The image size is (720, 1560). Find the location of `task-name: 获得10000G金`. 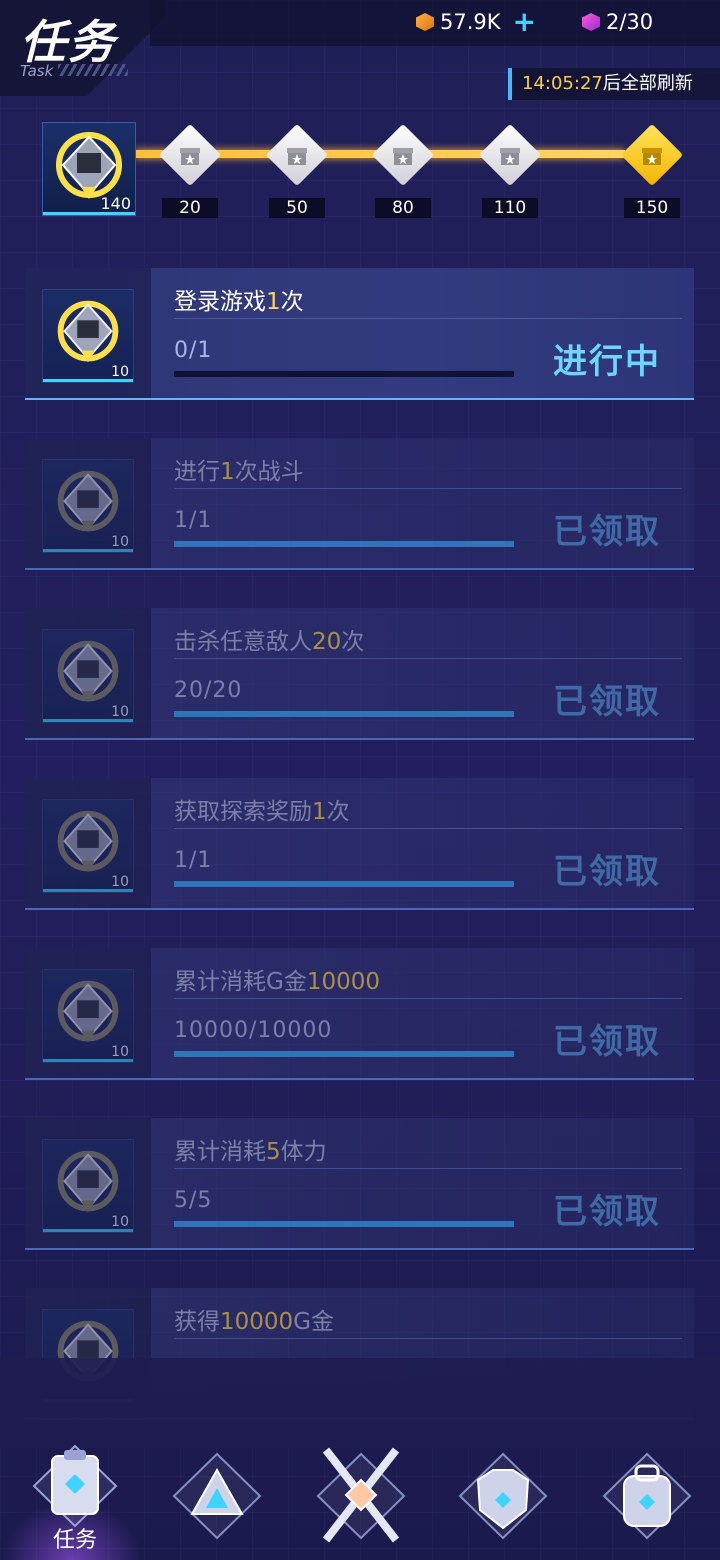

task-name: 获得10000G金 is located at coordinates (254, 1319).